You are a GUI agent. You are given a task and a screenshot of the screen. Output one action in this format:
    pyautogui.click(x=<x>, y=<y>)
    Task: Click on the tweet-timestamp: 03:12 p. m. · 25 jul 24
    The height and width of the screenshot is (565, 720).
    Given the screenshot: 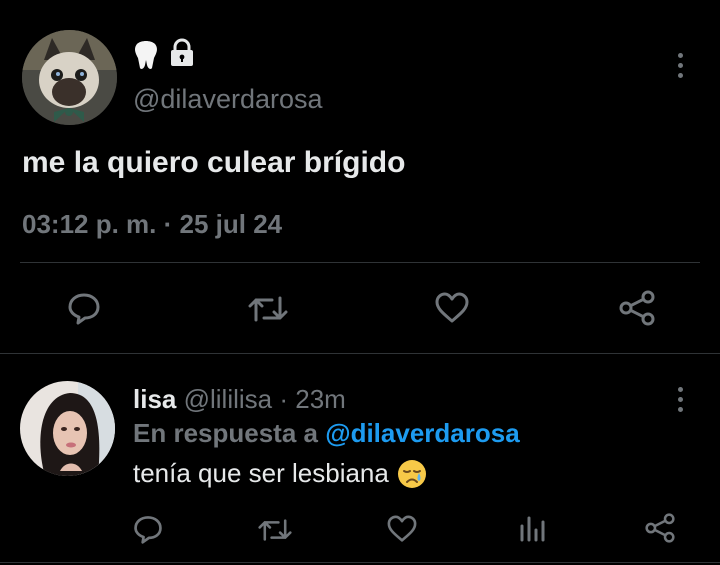 What is the action you would take?
    pyautogui.click(x=152, y=224)
    